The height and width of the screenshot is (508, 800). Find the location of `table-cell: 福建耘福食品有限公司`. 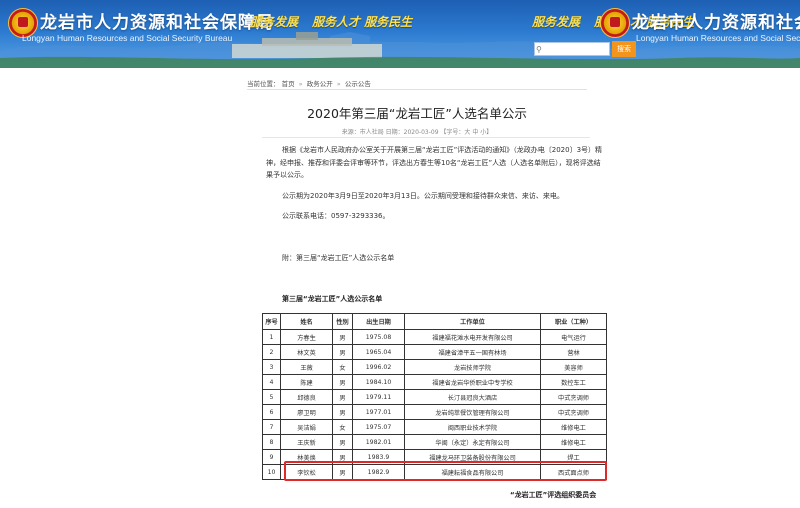

table-cell: 福建耘福食品有限公司 is located at coordinates (472, 472).